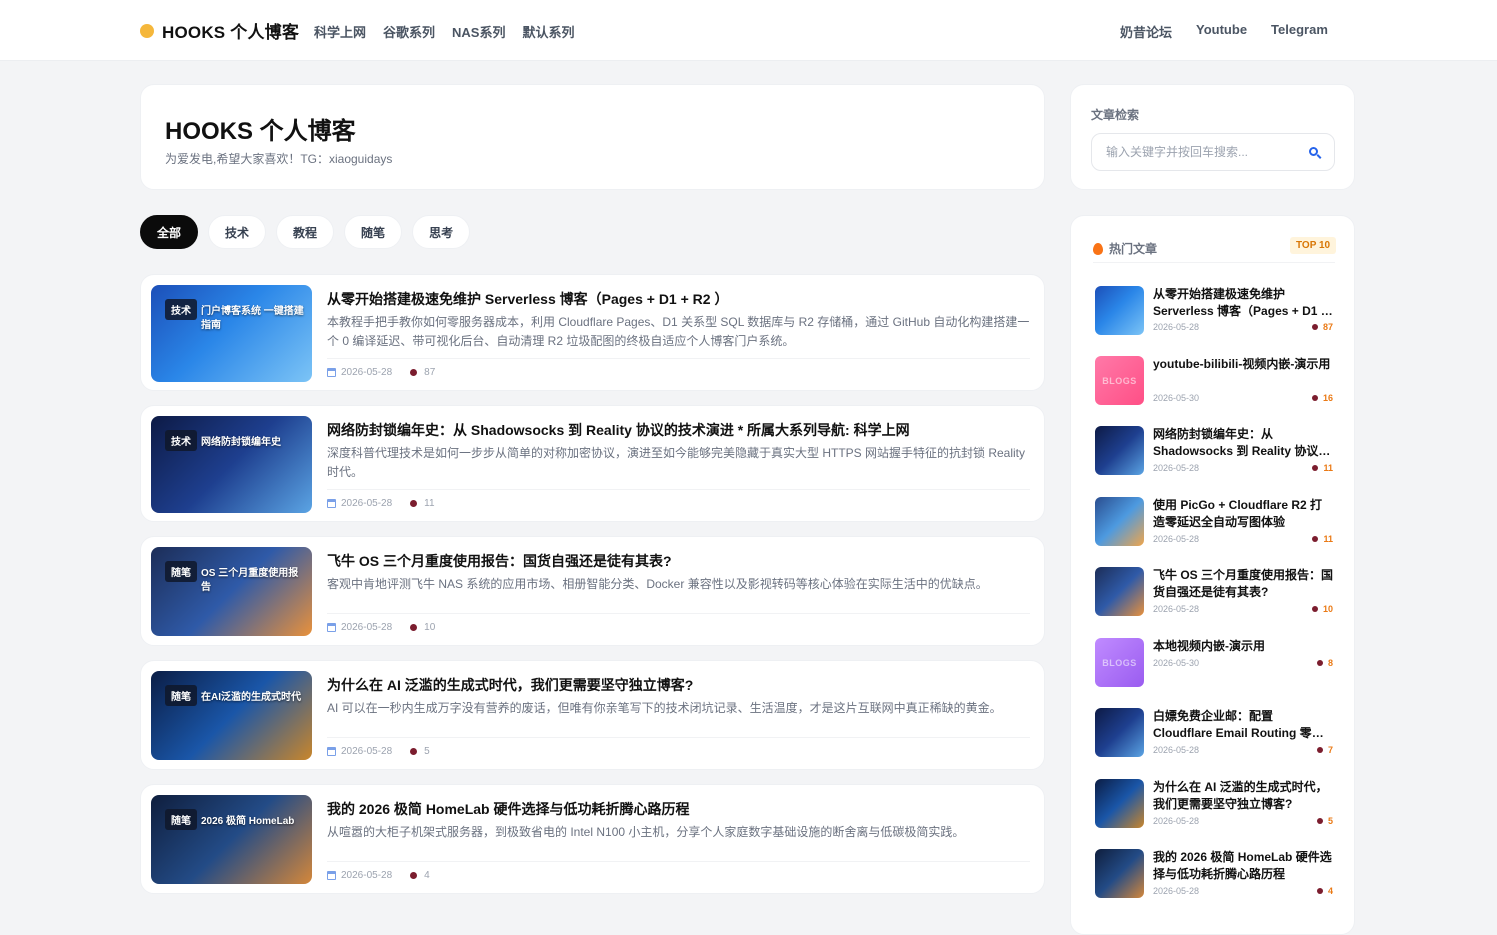  I want to click on hot-post-item: BLOGS 本地视频内嵌-演示用 2026-05-30 8, so click(1216, 669).